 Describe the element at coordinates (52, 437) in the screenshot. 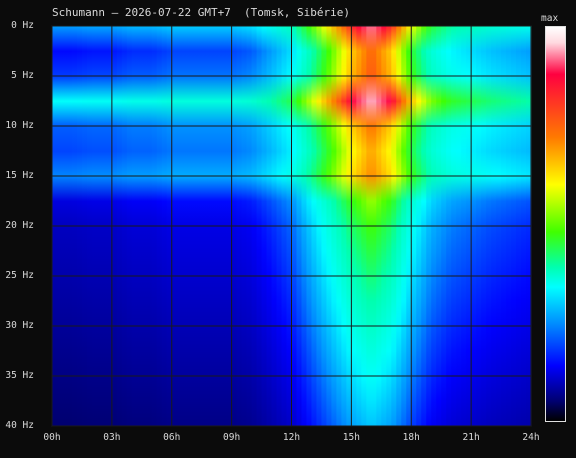

I see `x-tick-label: 00h` at that location.